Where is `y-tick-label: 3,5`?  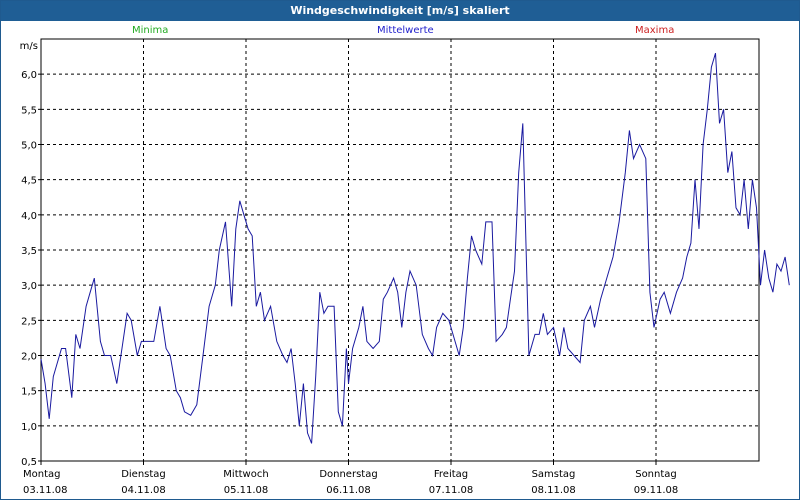 y-tick-label: 3,5 is located at coordinates (29, 251).